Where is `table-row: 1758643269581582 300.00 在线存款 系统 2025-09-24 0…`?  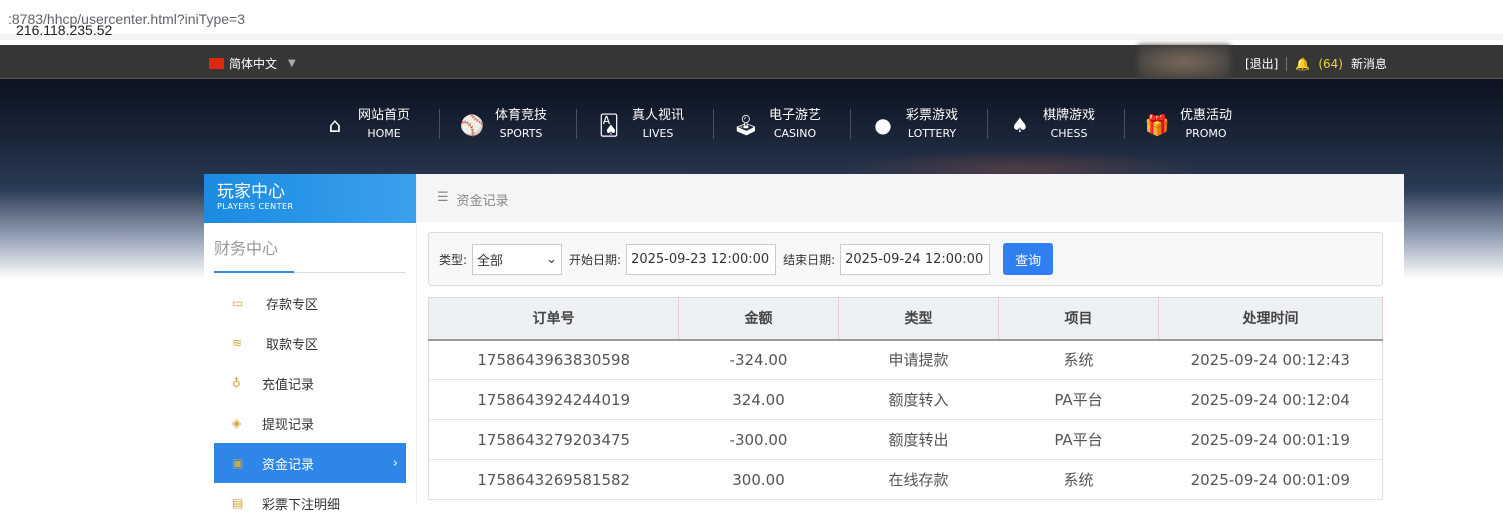 table-row: 1758643269581582 300.00 在线存款 系统 2025-09-24 0… is located at coordinates (905, 479).